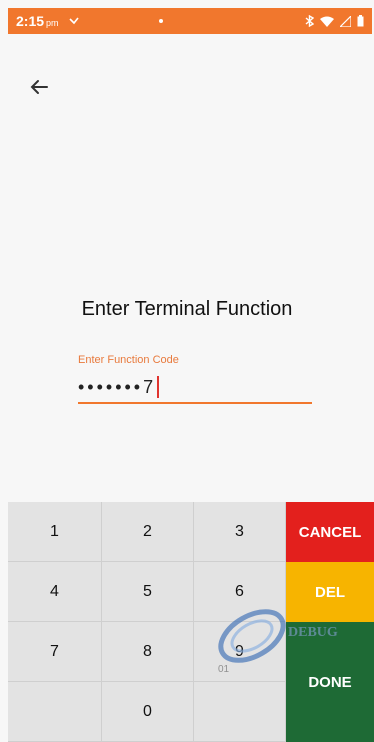  Describe the element at coordinates (187, 309) in the screenshot. I see `page-title: Enter Terminal Function` at that location.